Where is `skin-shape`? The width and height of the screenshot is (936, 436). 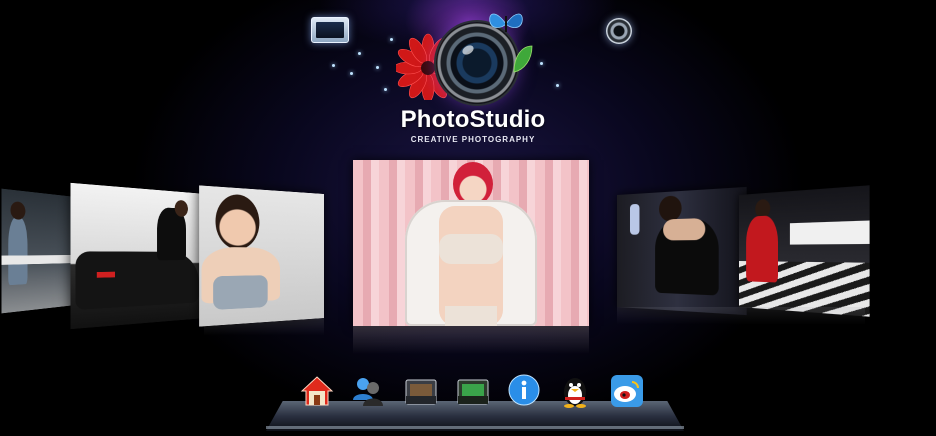 skin-shape is located at coordinates (684, 229).